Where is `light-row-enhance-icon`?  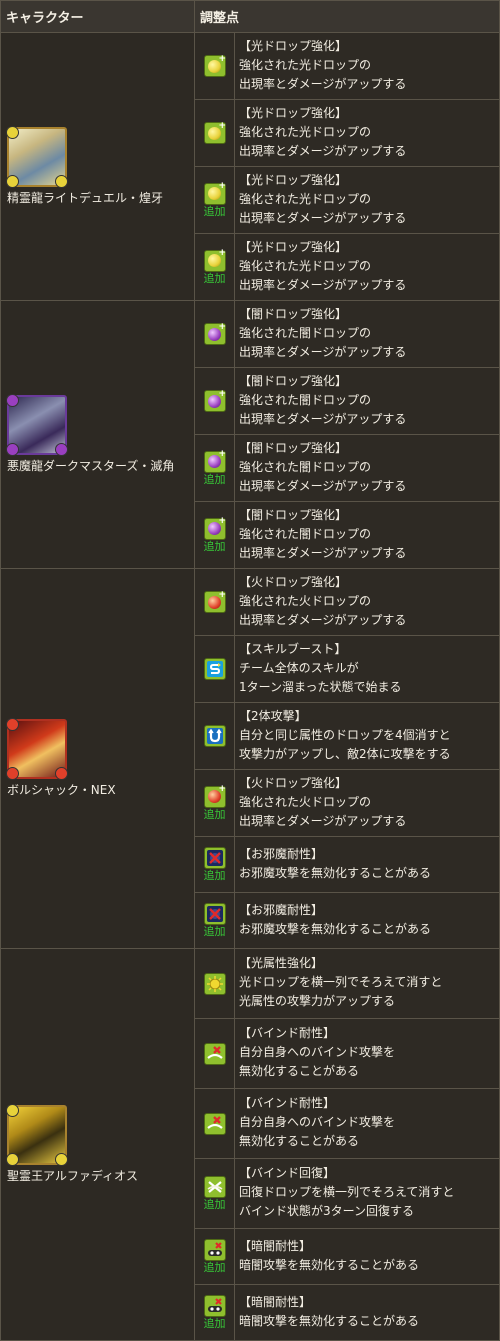 light-row-enhance-icon is located at coordinates (214, 983).